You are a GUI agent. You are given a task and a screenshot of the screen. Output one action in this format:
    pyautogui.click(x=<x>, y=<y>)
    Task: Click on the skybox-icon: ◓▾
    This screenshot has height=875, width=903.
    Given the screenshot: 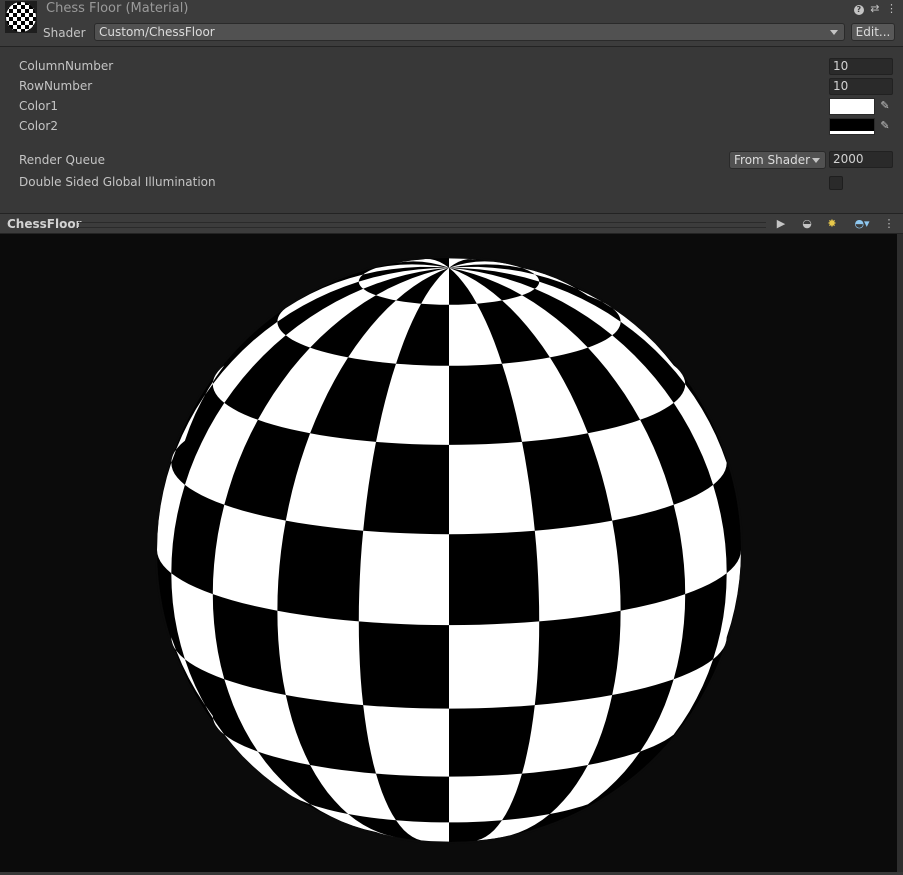 What is the action you would take?
    pyautogui.click(x=862, y=224)
    